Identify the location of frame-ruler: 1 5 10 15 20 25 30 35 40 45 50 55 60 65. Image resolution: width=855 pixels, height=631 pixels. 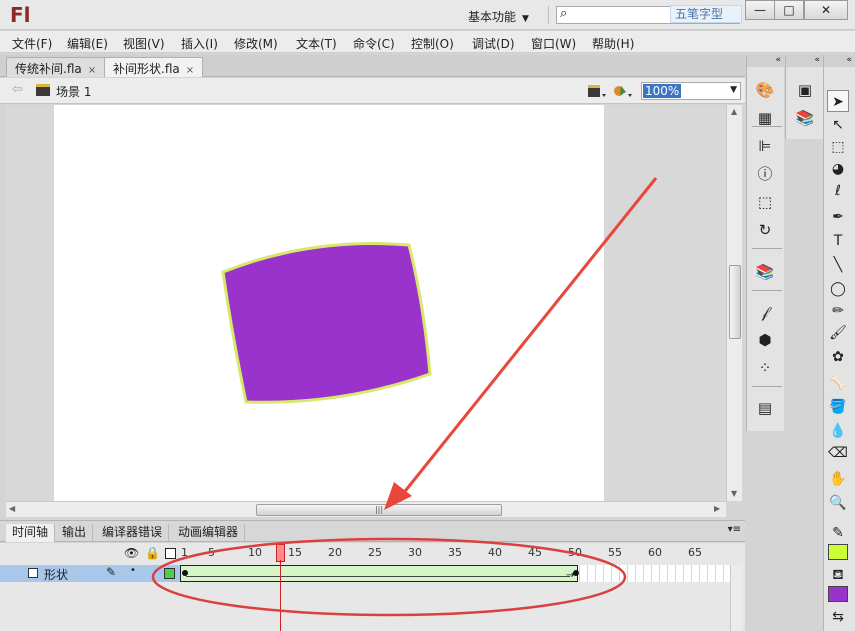
(455, 554).